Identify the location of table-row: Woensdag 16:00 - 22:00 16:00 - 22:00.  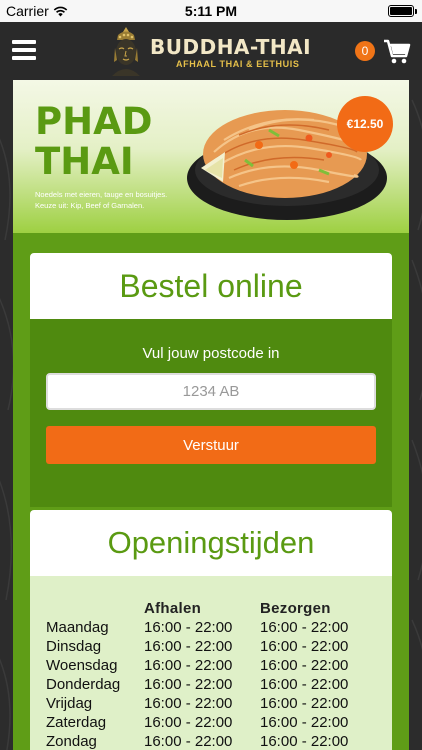
(211, 665).